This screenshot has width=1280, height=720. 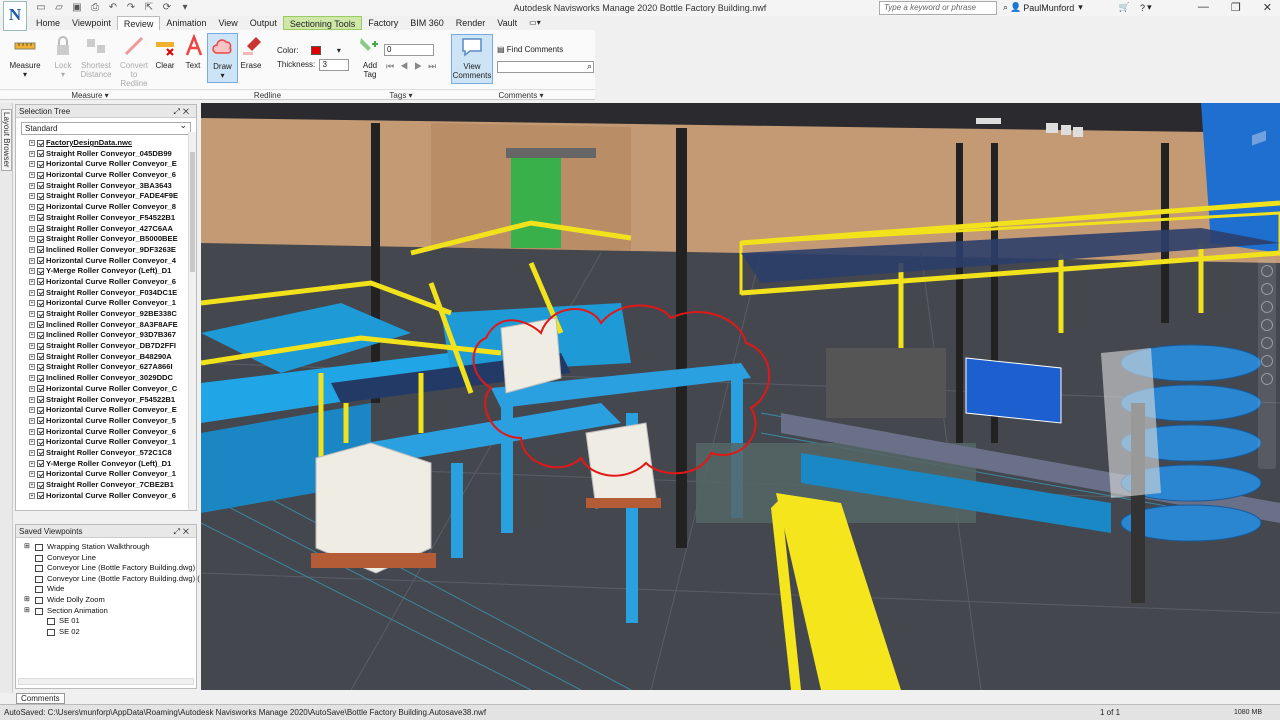 I want to click on group-comments: Comments ▾, so click(x=521, y=94).